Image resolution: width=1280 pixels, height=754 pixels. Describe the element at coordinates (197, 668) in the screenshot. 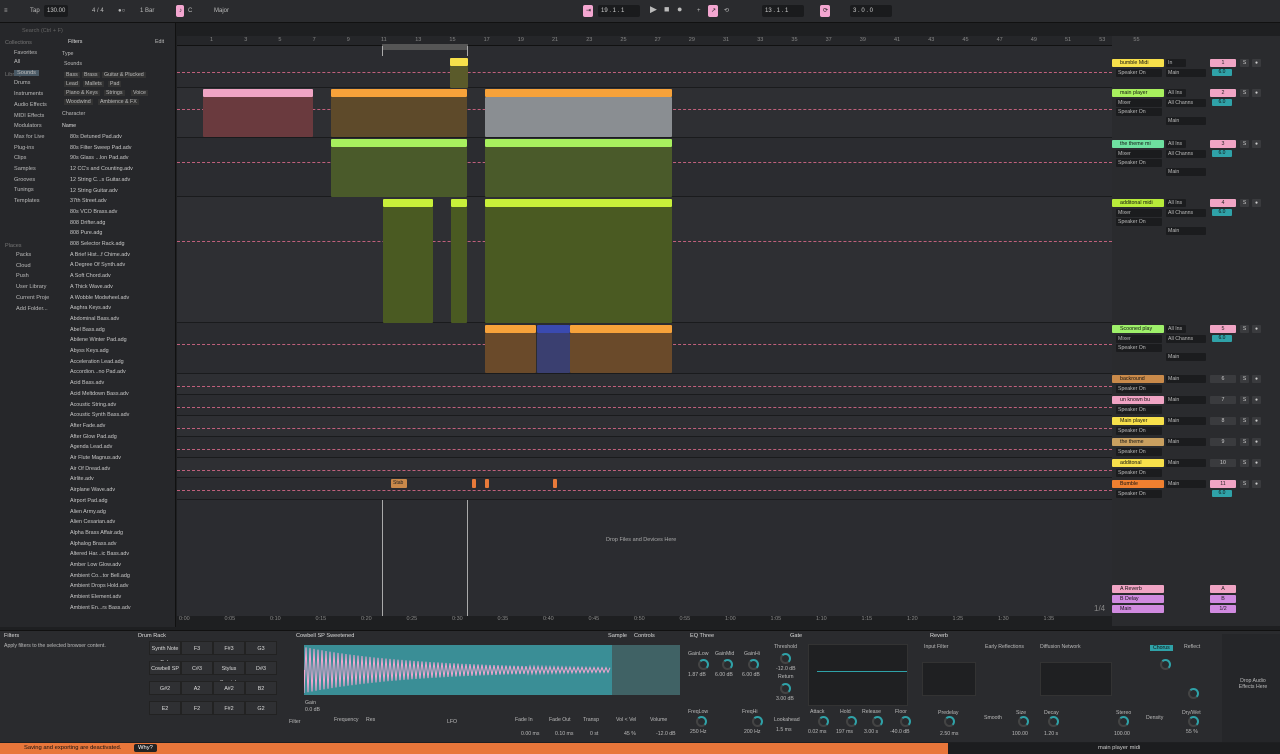

I see `drum-pad: C#3` at that location.